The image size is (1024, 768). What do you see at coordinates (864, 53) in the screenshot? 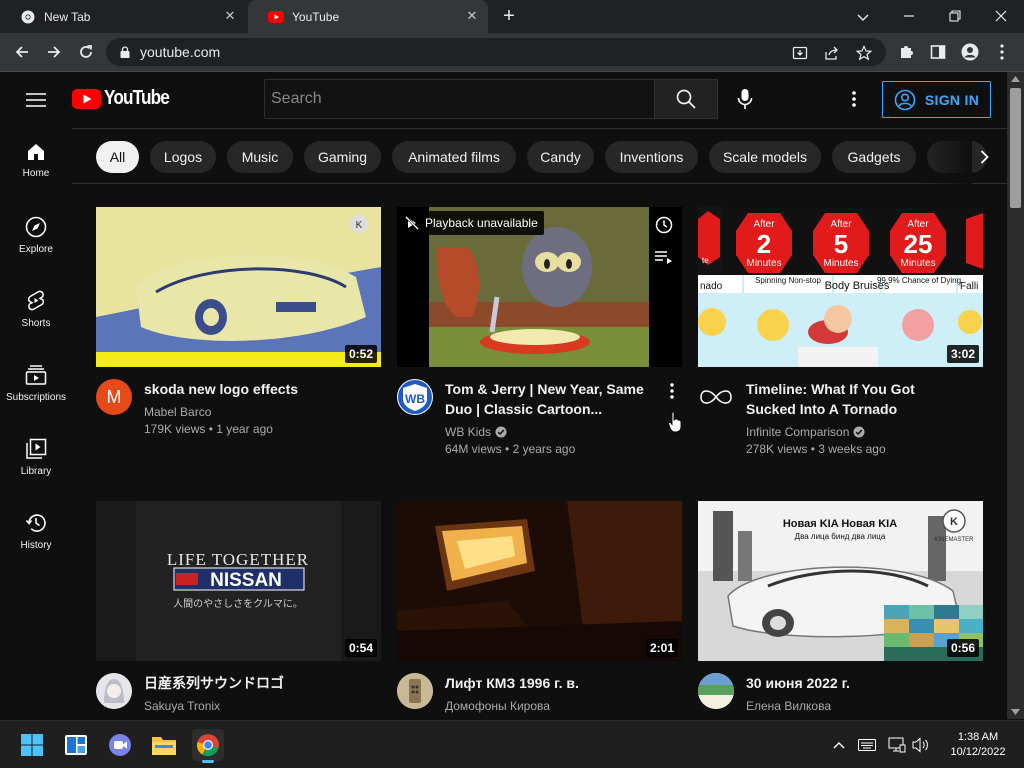
I see `bookmark-star-icon` at bounding box center [864, 53].